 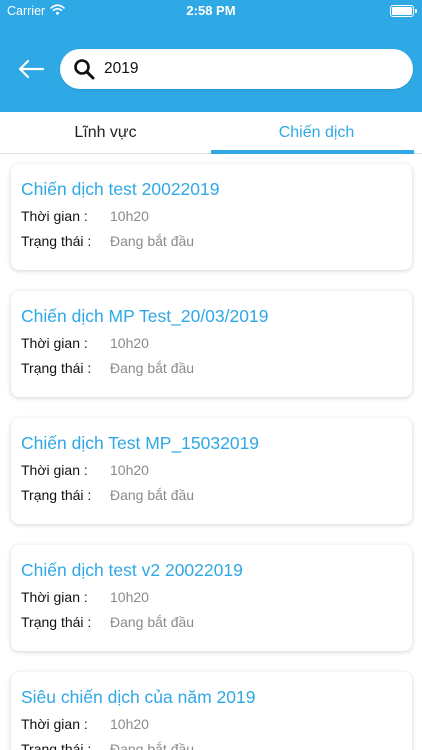 What do you see at coordinates (138, 697) in the screenshot?
I see `card-title: Siêu chiến dịch của năm 2019` at bounding box center [138, 697].